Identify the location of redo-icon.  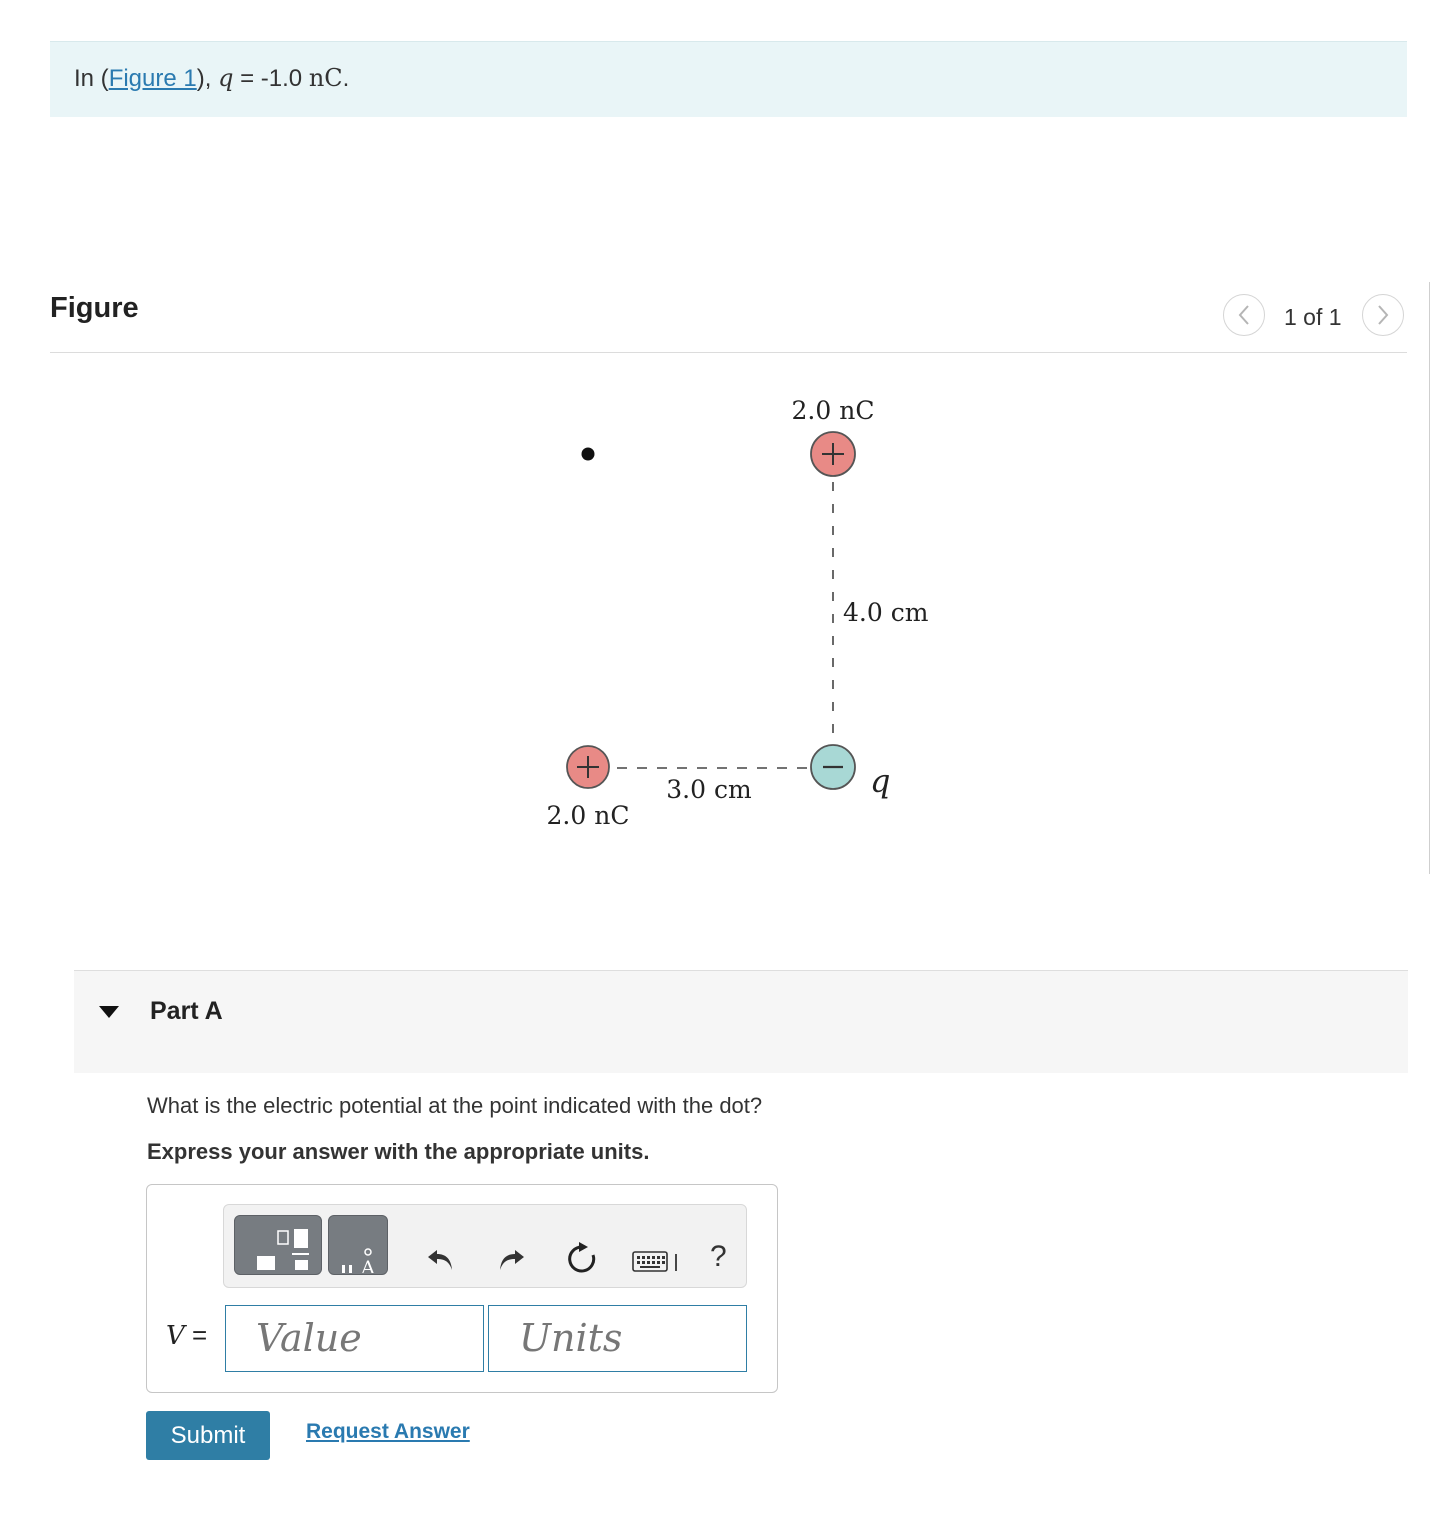
(512, 1260).